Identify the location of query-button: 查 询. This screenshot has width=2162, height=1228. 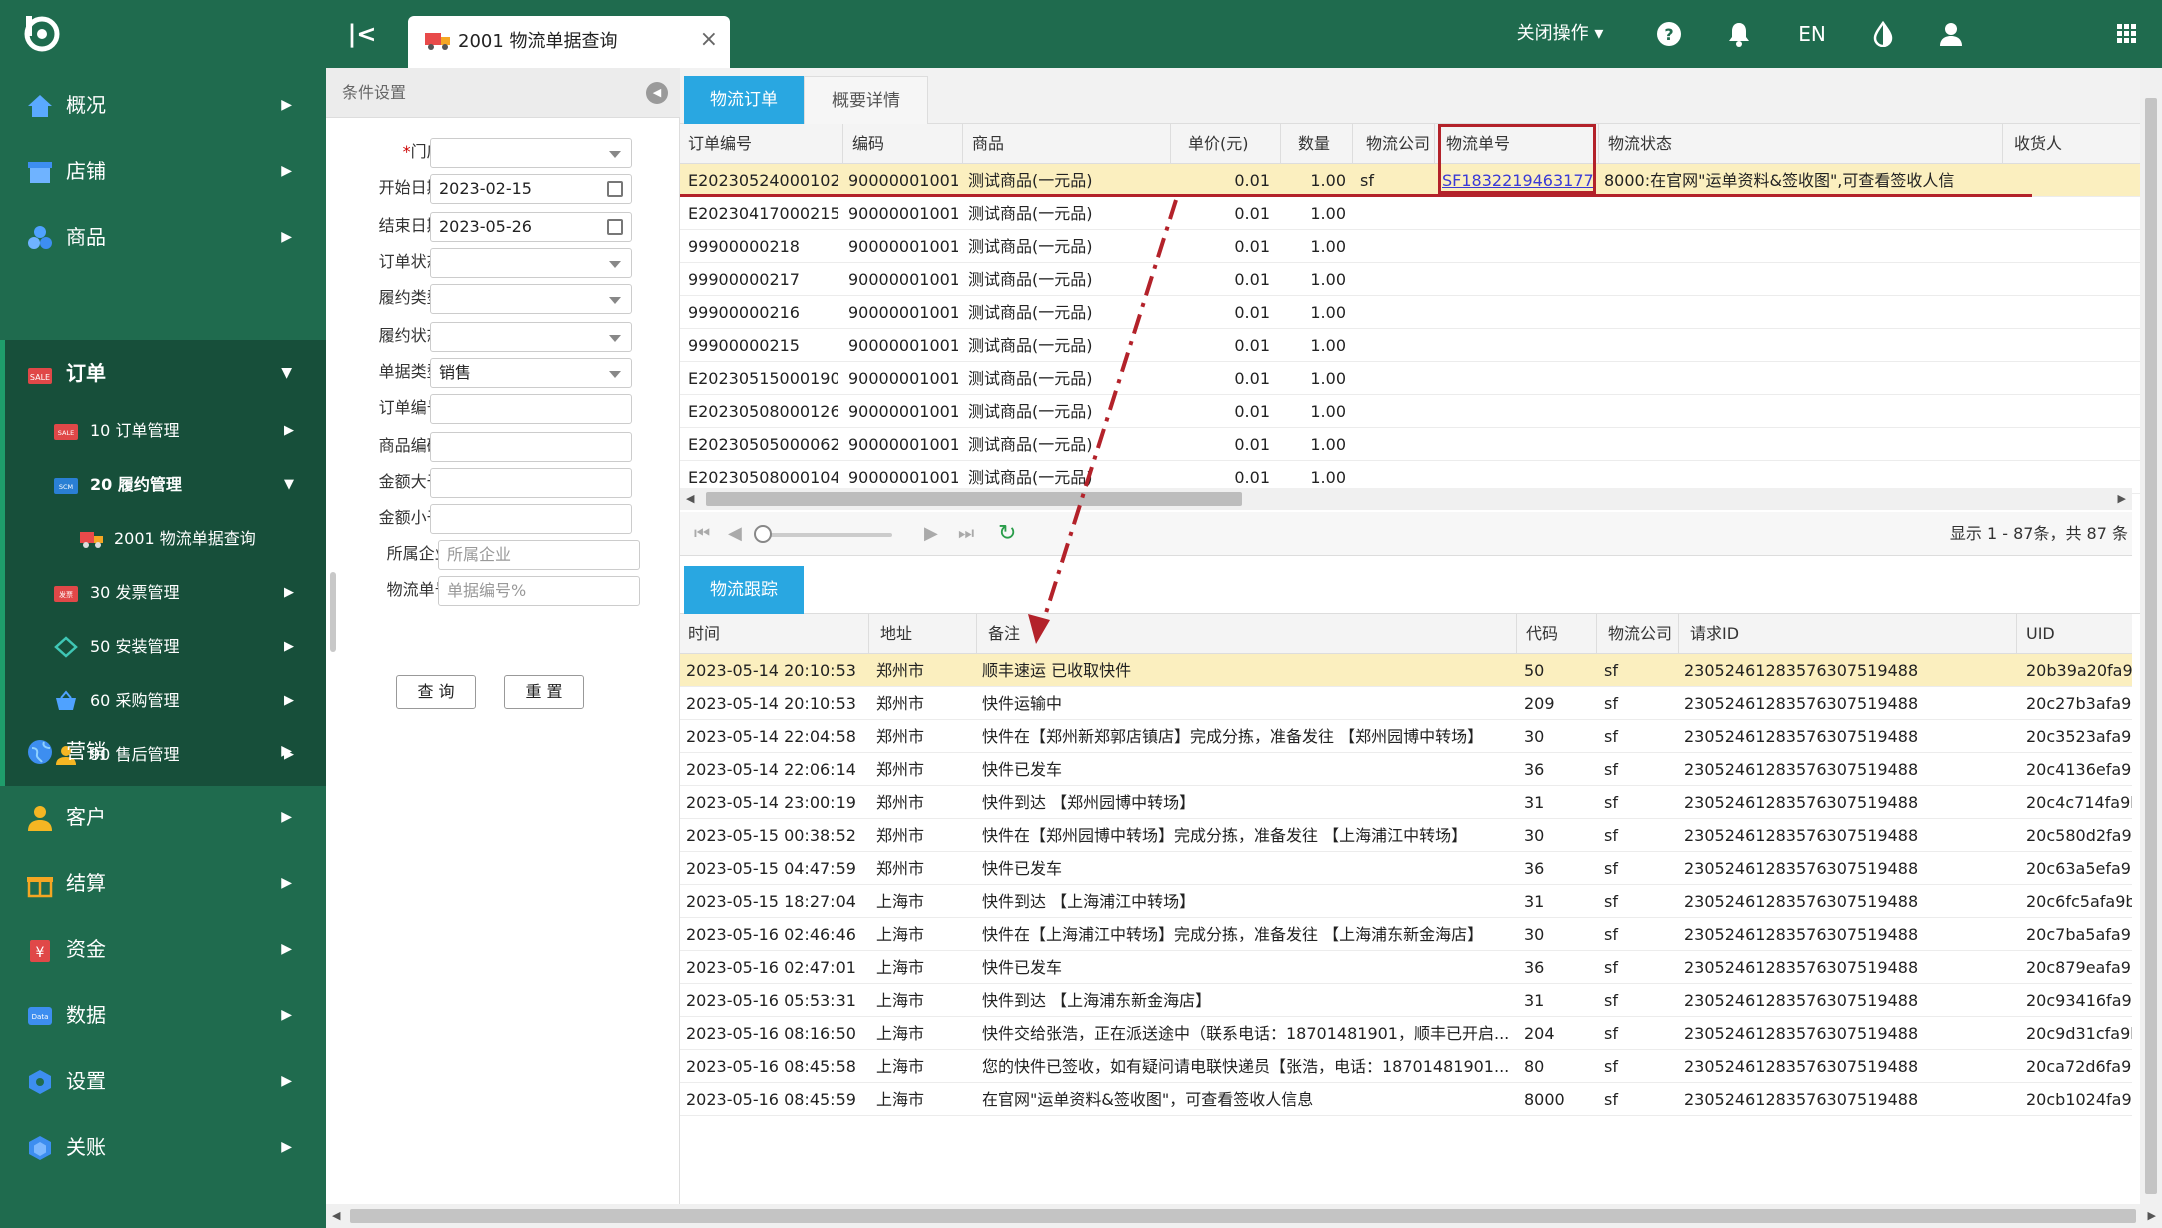
(436, 692).